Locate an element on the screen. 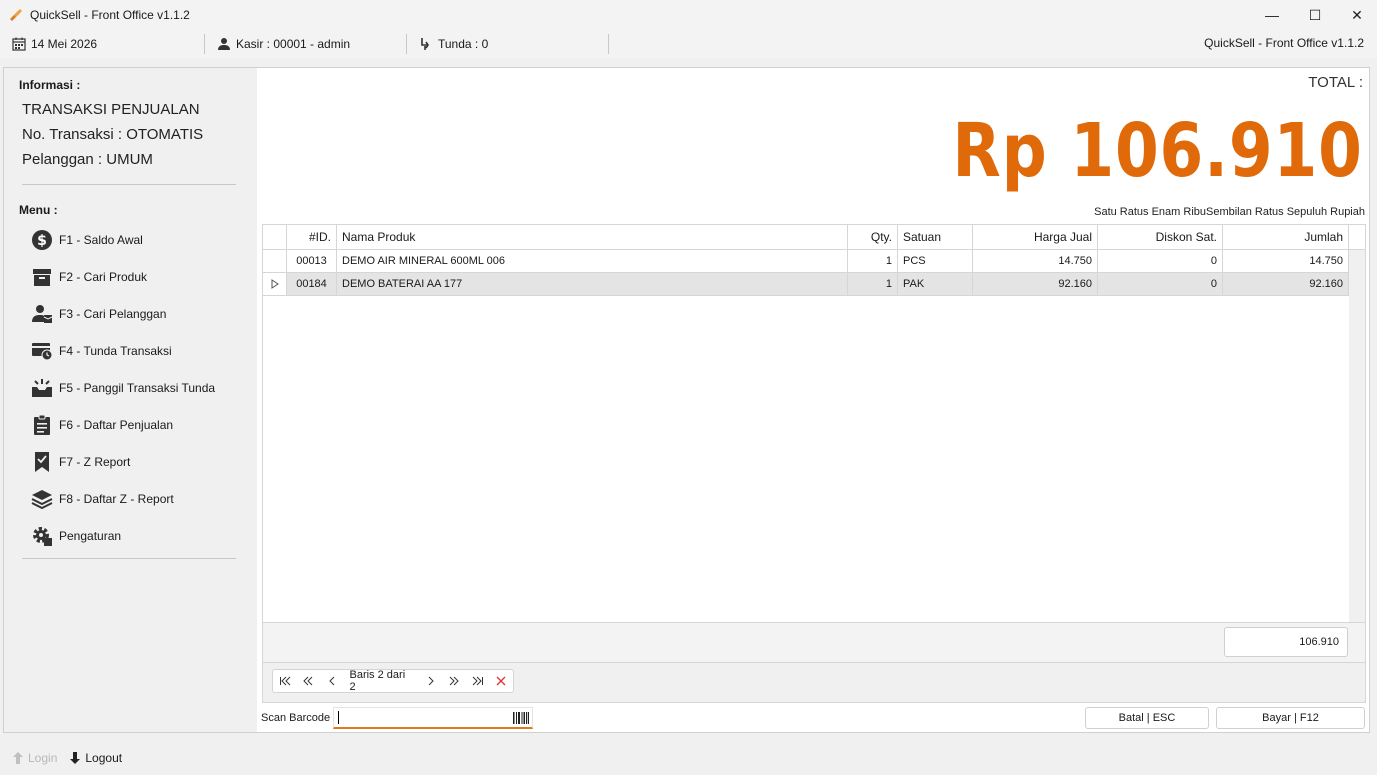  menu-cari-pelanggan: F3 - Cari Pelanggan is located at coordinates (135, 314).